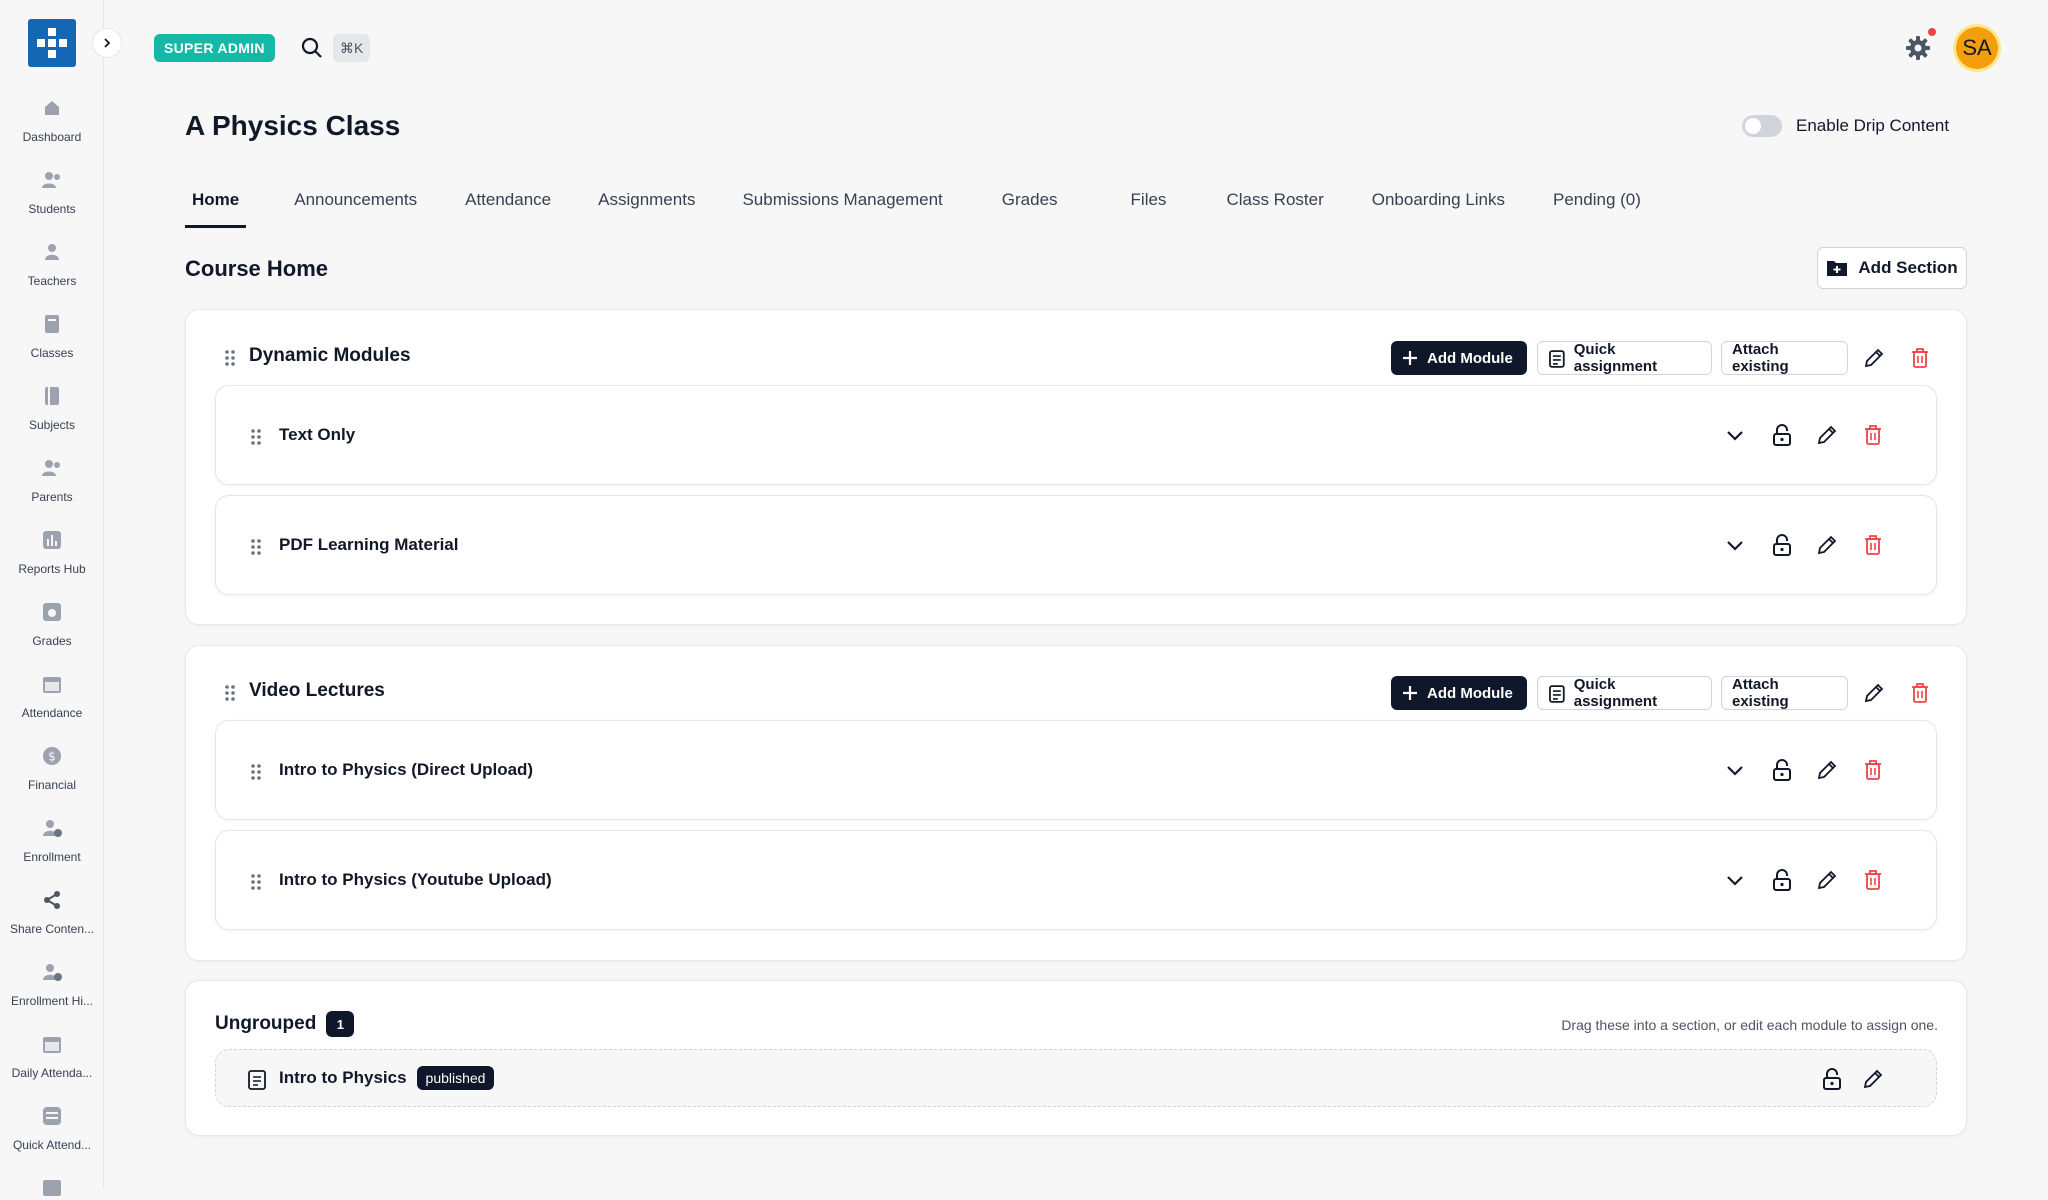 The width and height of the screenshot is (2048, 1200). What do you see at coordinates (107, 43) in the screenshot?
I see `sidebar-toggle-button` at bounding box center [107, 43].